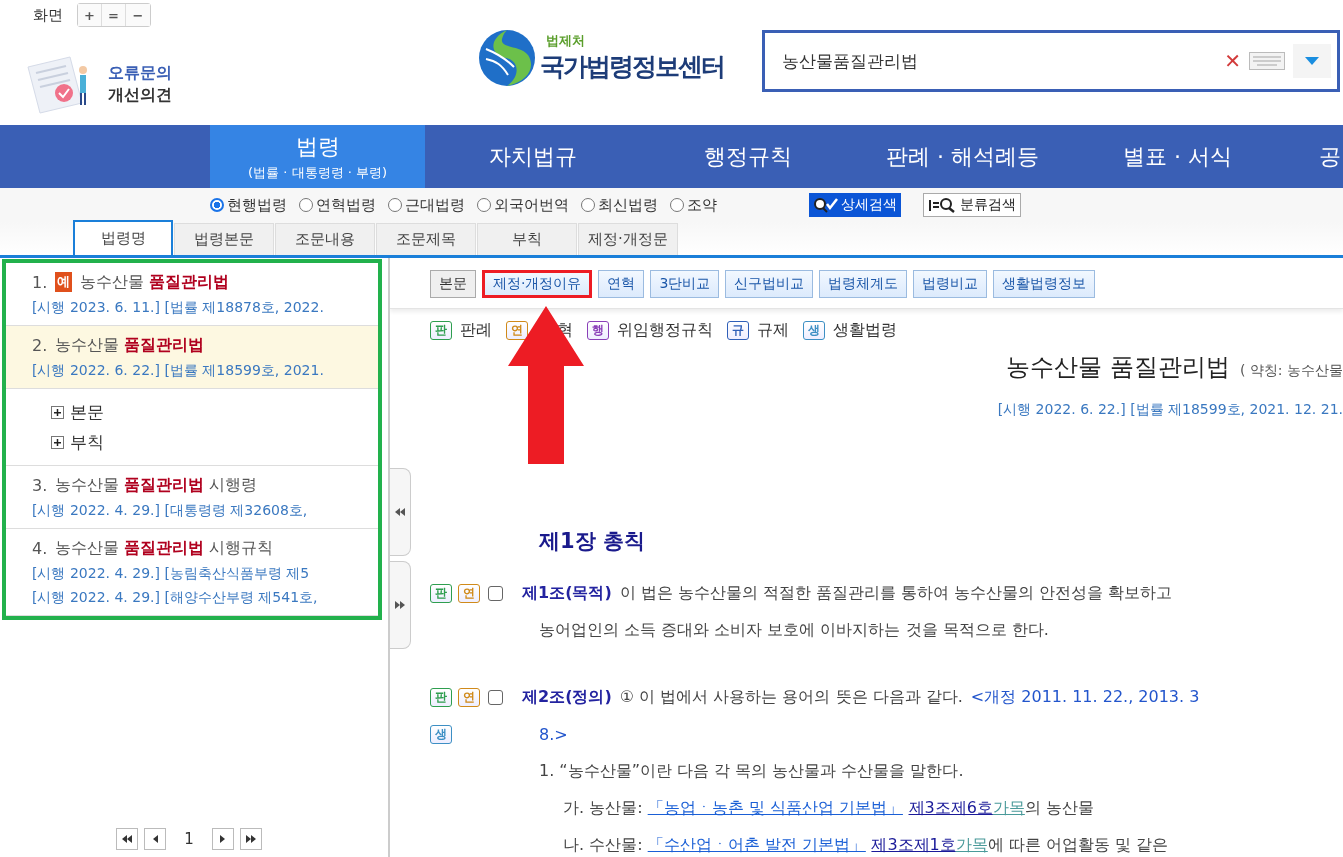 This screenshot has height=857, width=1343. What do you see at coordinates (523, 205) in the screenshot?
I see `scope-radio: 외국어번역` at bounding box center [523, 205].